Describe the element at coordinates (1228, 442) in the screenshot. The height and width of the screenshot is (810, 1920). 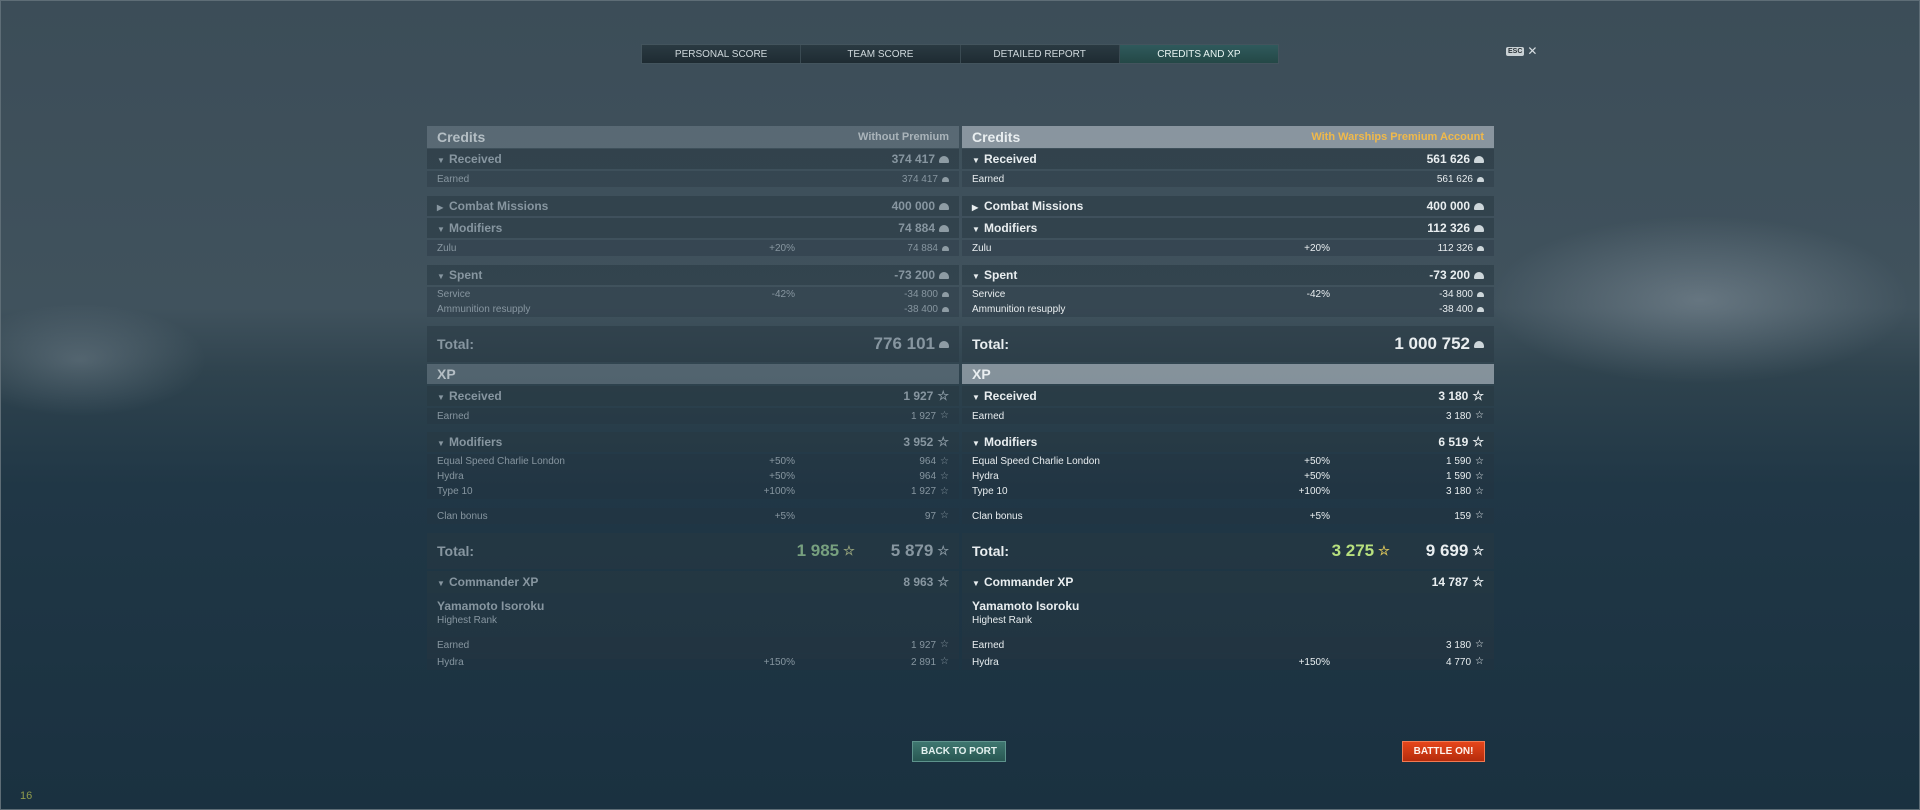
I see `group-row: ▼ Modifiers 6 519 ☆` at that location.